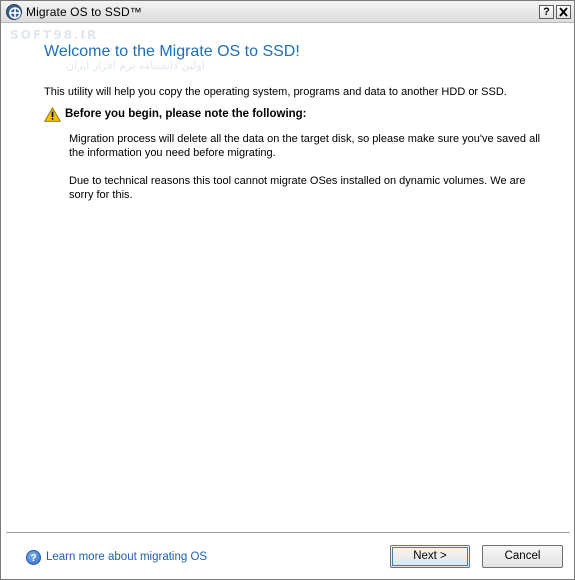 Image resolution: width=575 pixels, height=580 pixels. I want to click on next-button: Next >, so click(430, 556).